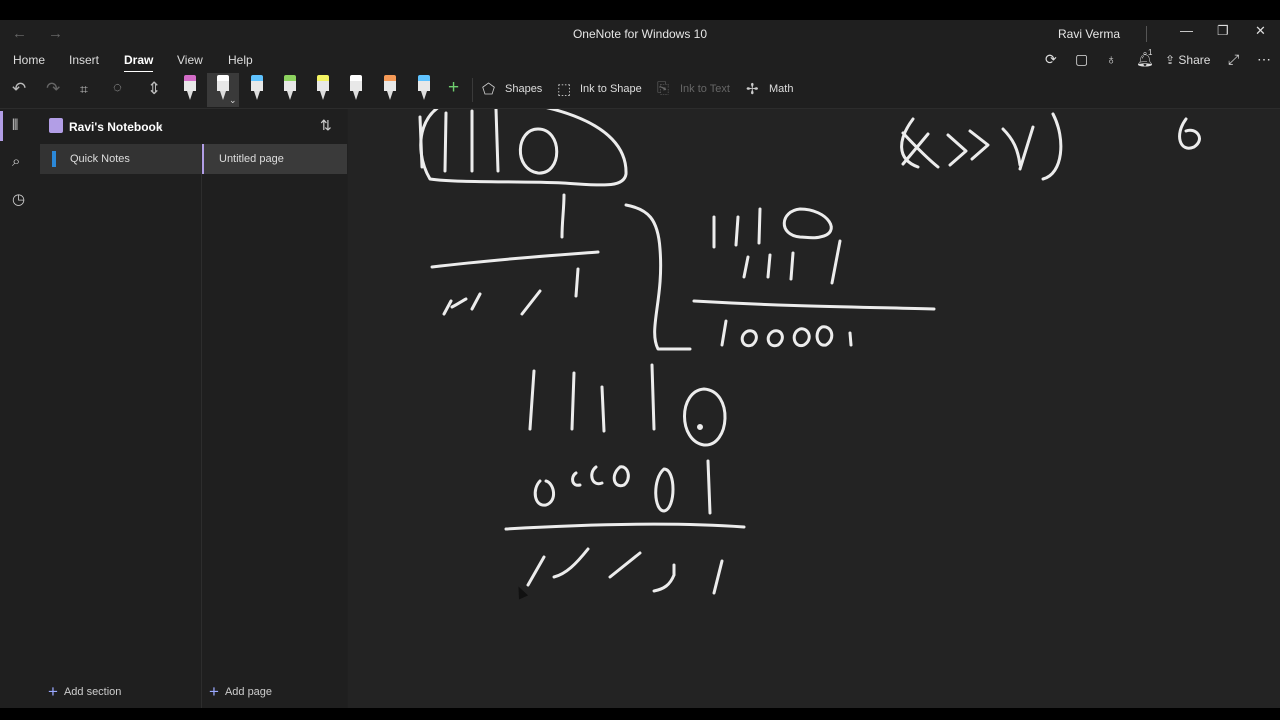 This screenshot has height=720, width=1280. I want to click on tab-home: Home, so click(29, 60).